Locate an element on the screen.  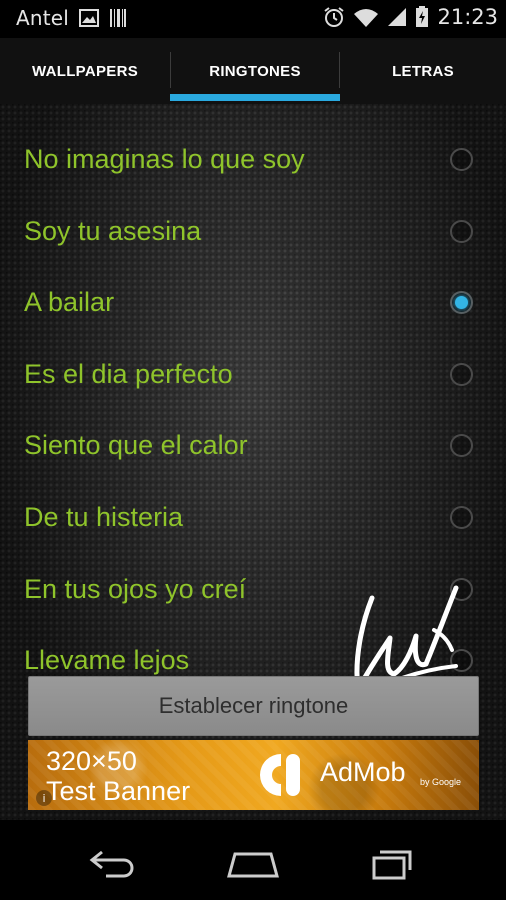
info-icon: i is located at coordinates (44, 798).